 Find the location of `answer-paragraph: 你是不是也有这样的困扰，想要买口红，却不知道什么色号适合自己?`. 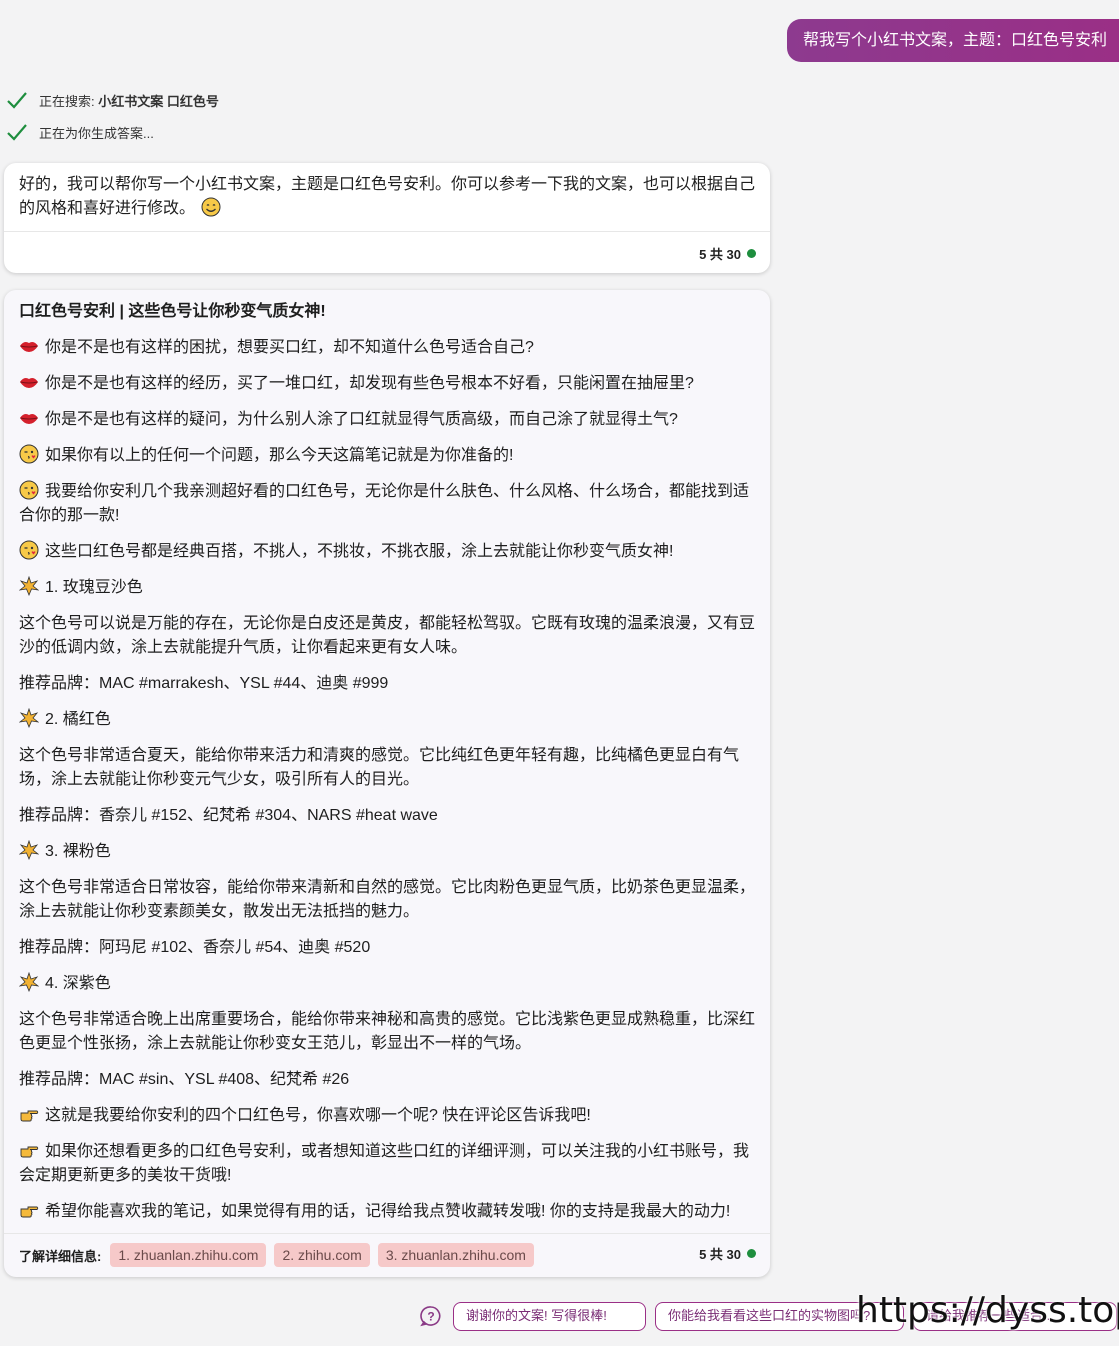

answer-paragraph: 你是不是也有这样的困扰，想要买口红，却不知道什么色号适合自己? is located at coordinates (387, 348).